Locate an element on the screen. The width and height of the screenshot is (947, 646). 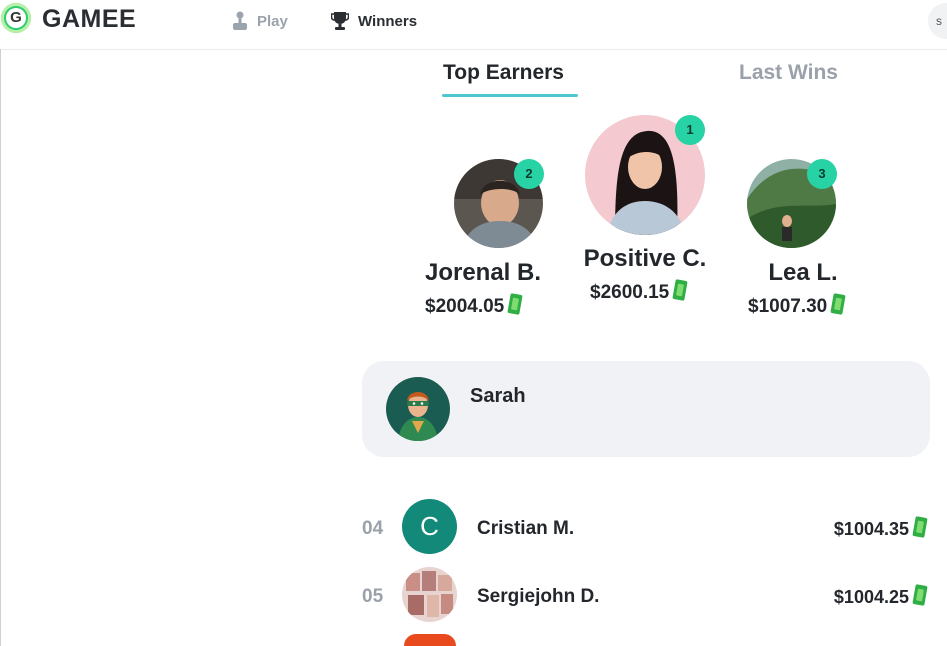
podium-name-2: Jorenal B. is located at coordinates (483, 272).